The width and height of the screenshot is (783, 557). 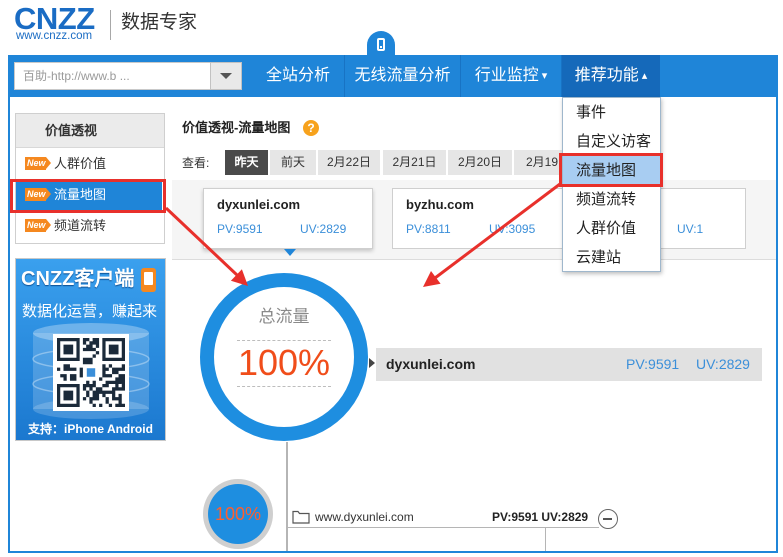 I want to click on total-traffic-percent: 100%, so click(x=284, y=362).